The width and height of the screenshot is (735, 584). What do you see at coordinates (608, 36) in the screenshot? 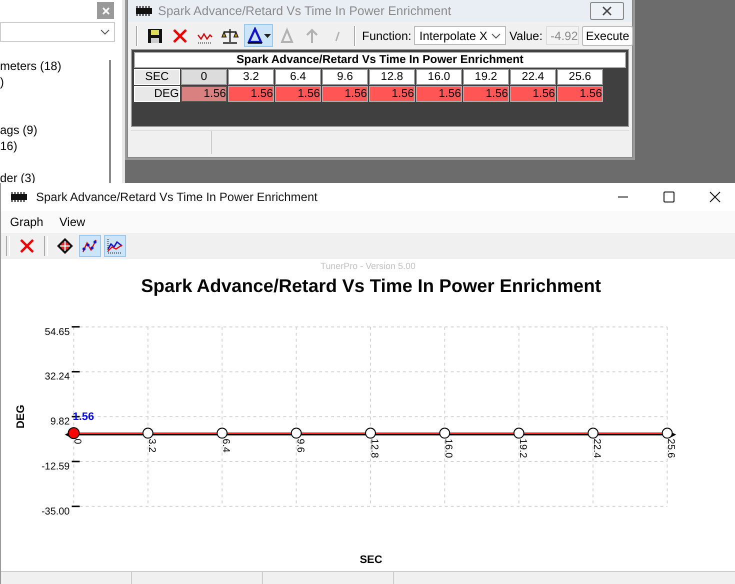
I see `execute-button: Execute` at bounding box center [608, 36].